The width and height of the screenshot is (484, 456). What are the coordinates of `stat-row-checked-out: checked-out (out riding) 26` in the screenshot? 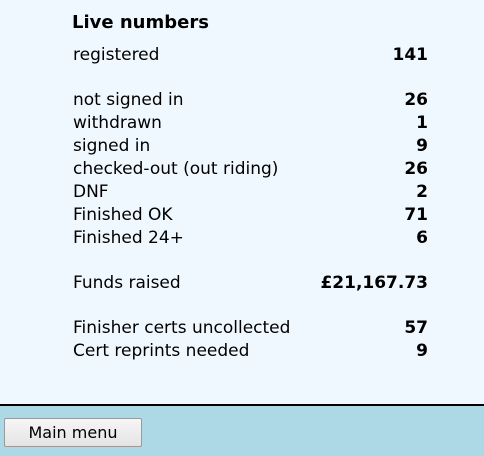 It's located at (250, 169).